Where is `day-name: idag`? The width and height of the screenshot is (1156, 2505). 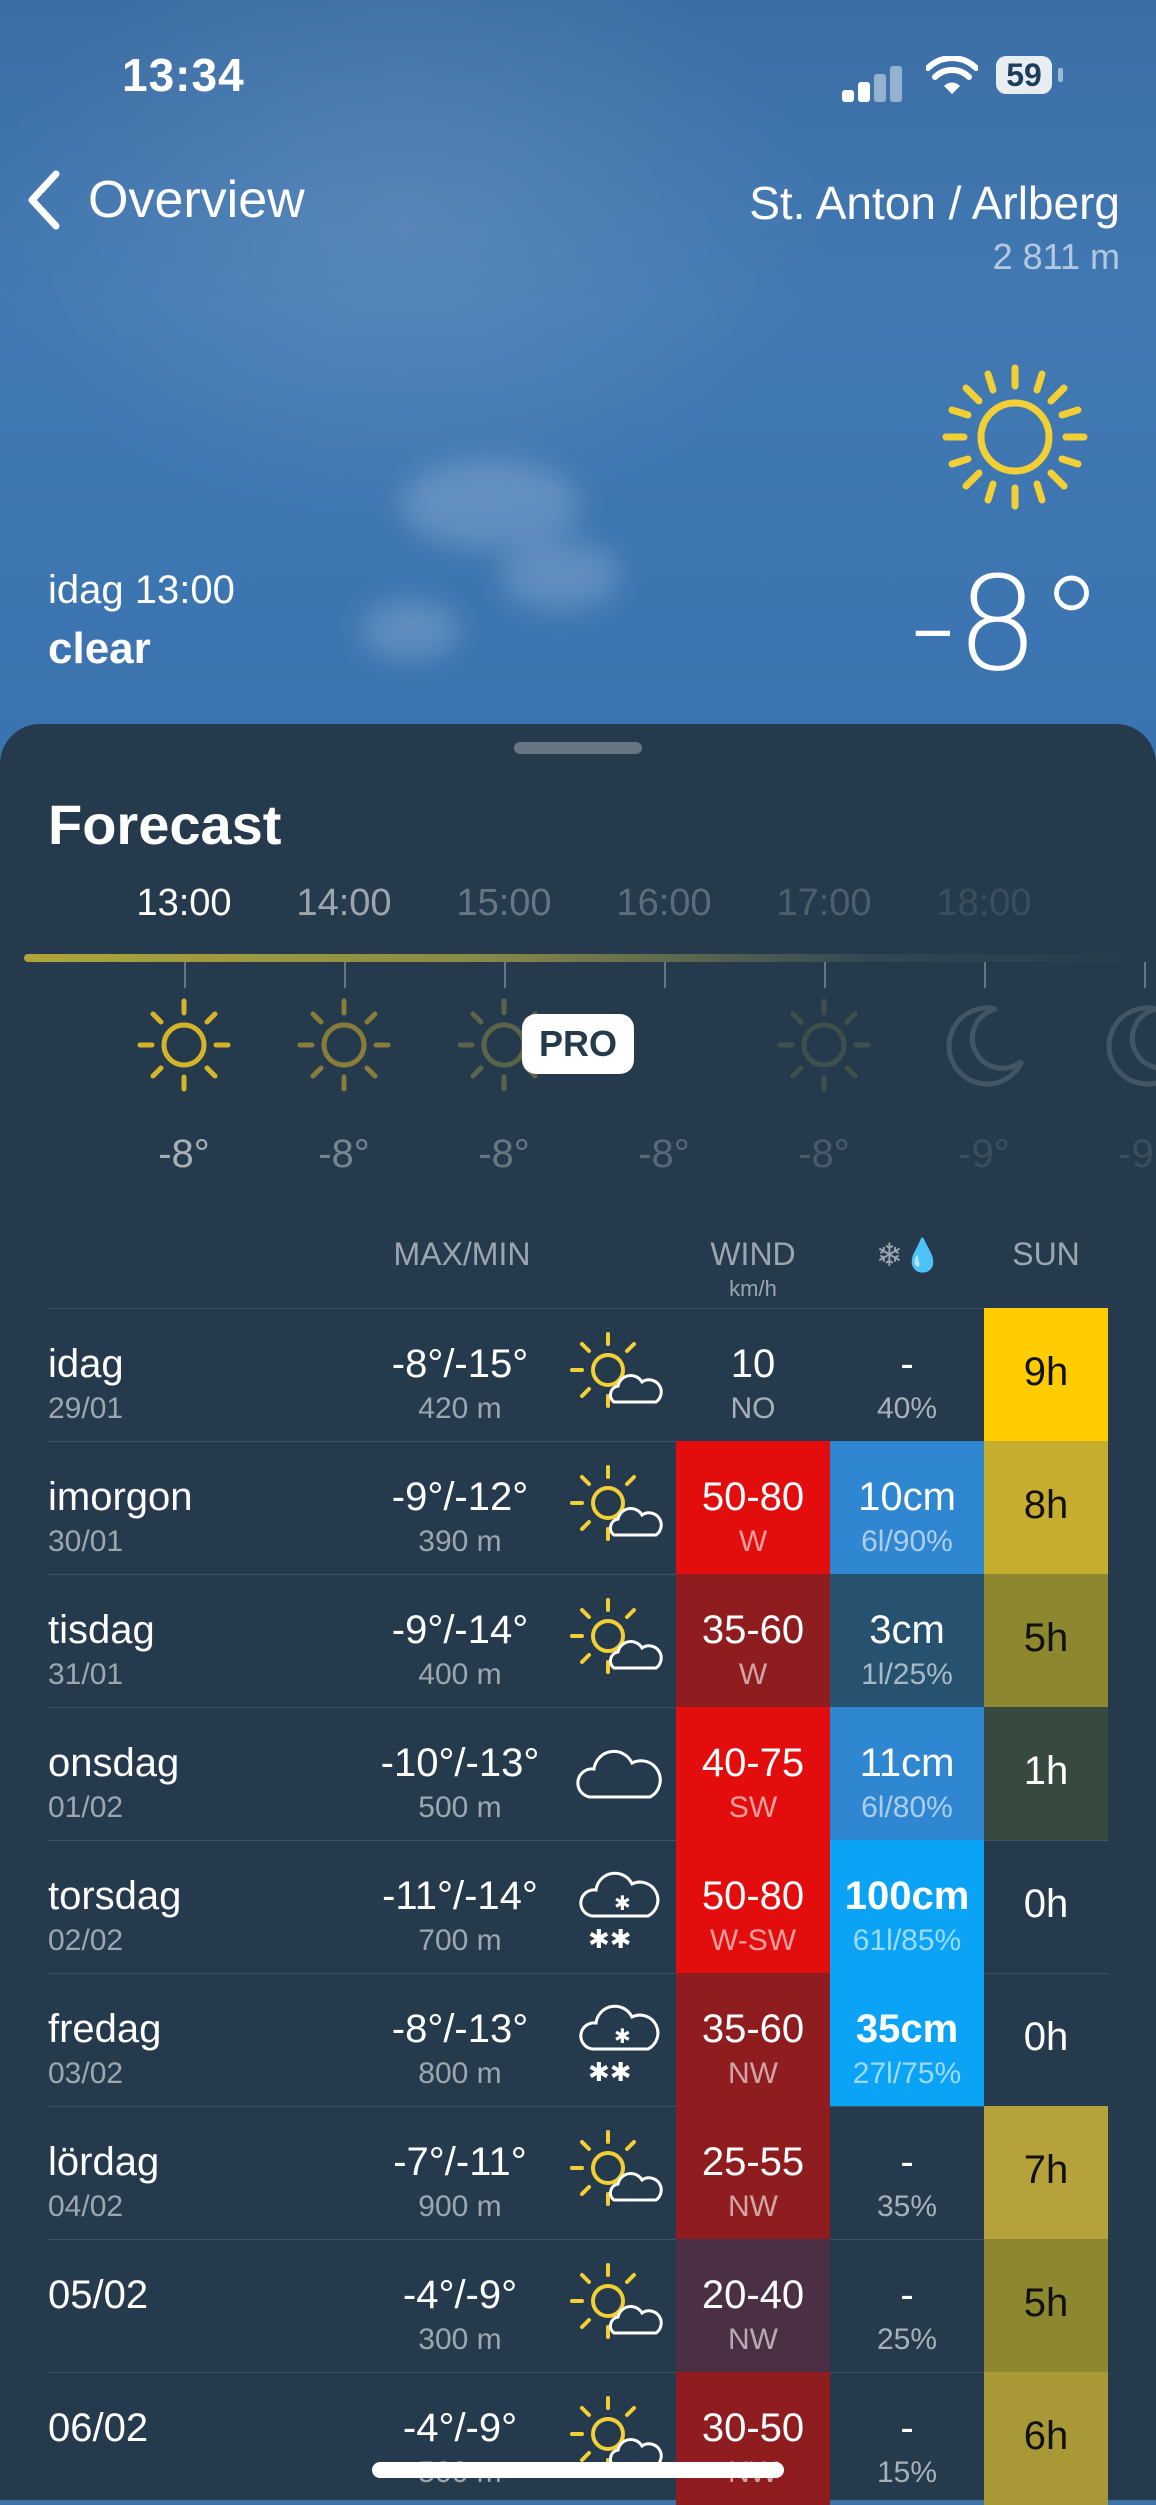 day-name: idag is located at coordinates (86, 1364).